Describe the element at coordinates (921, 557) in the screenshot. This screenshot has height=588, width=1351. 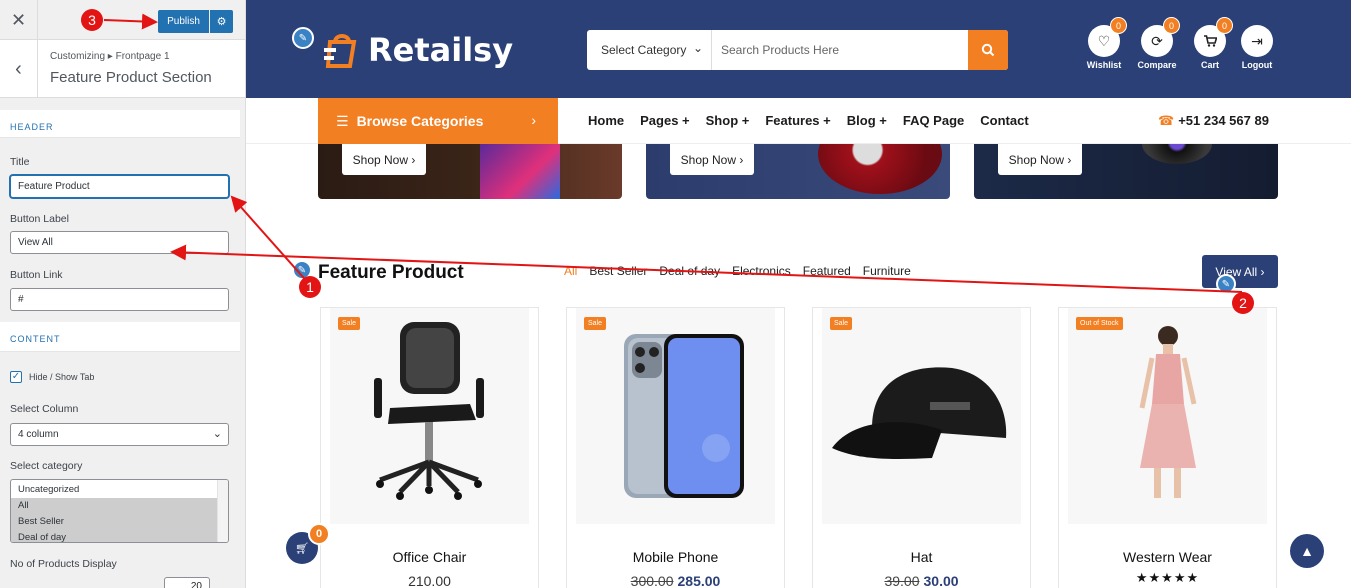
I see `product-name: Hat` at that location.